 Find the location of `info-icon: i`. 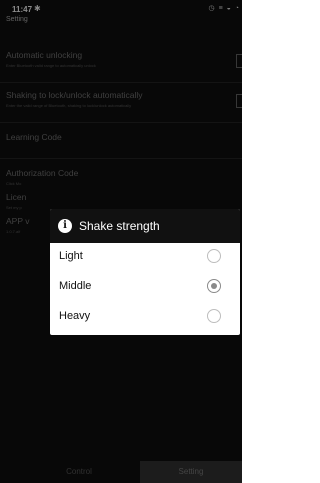

info-icon: i is located at coordinates (65, 226).